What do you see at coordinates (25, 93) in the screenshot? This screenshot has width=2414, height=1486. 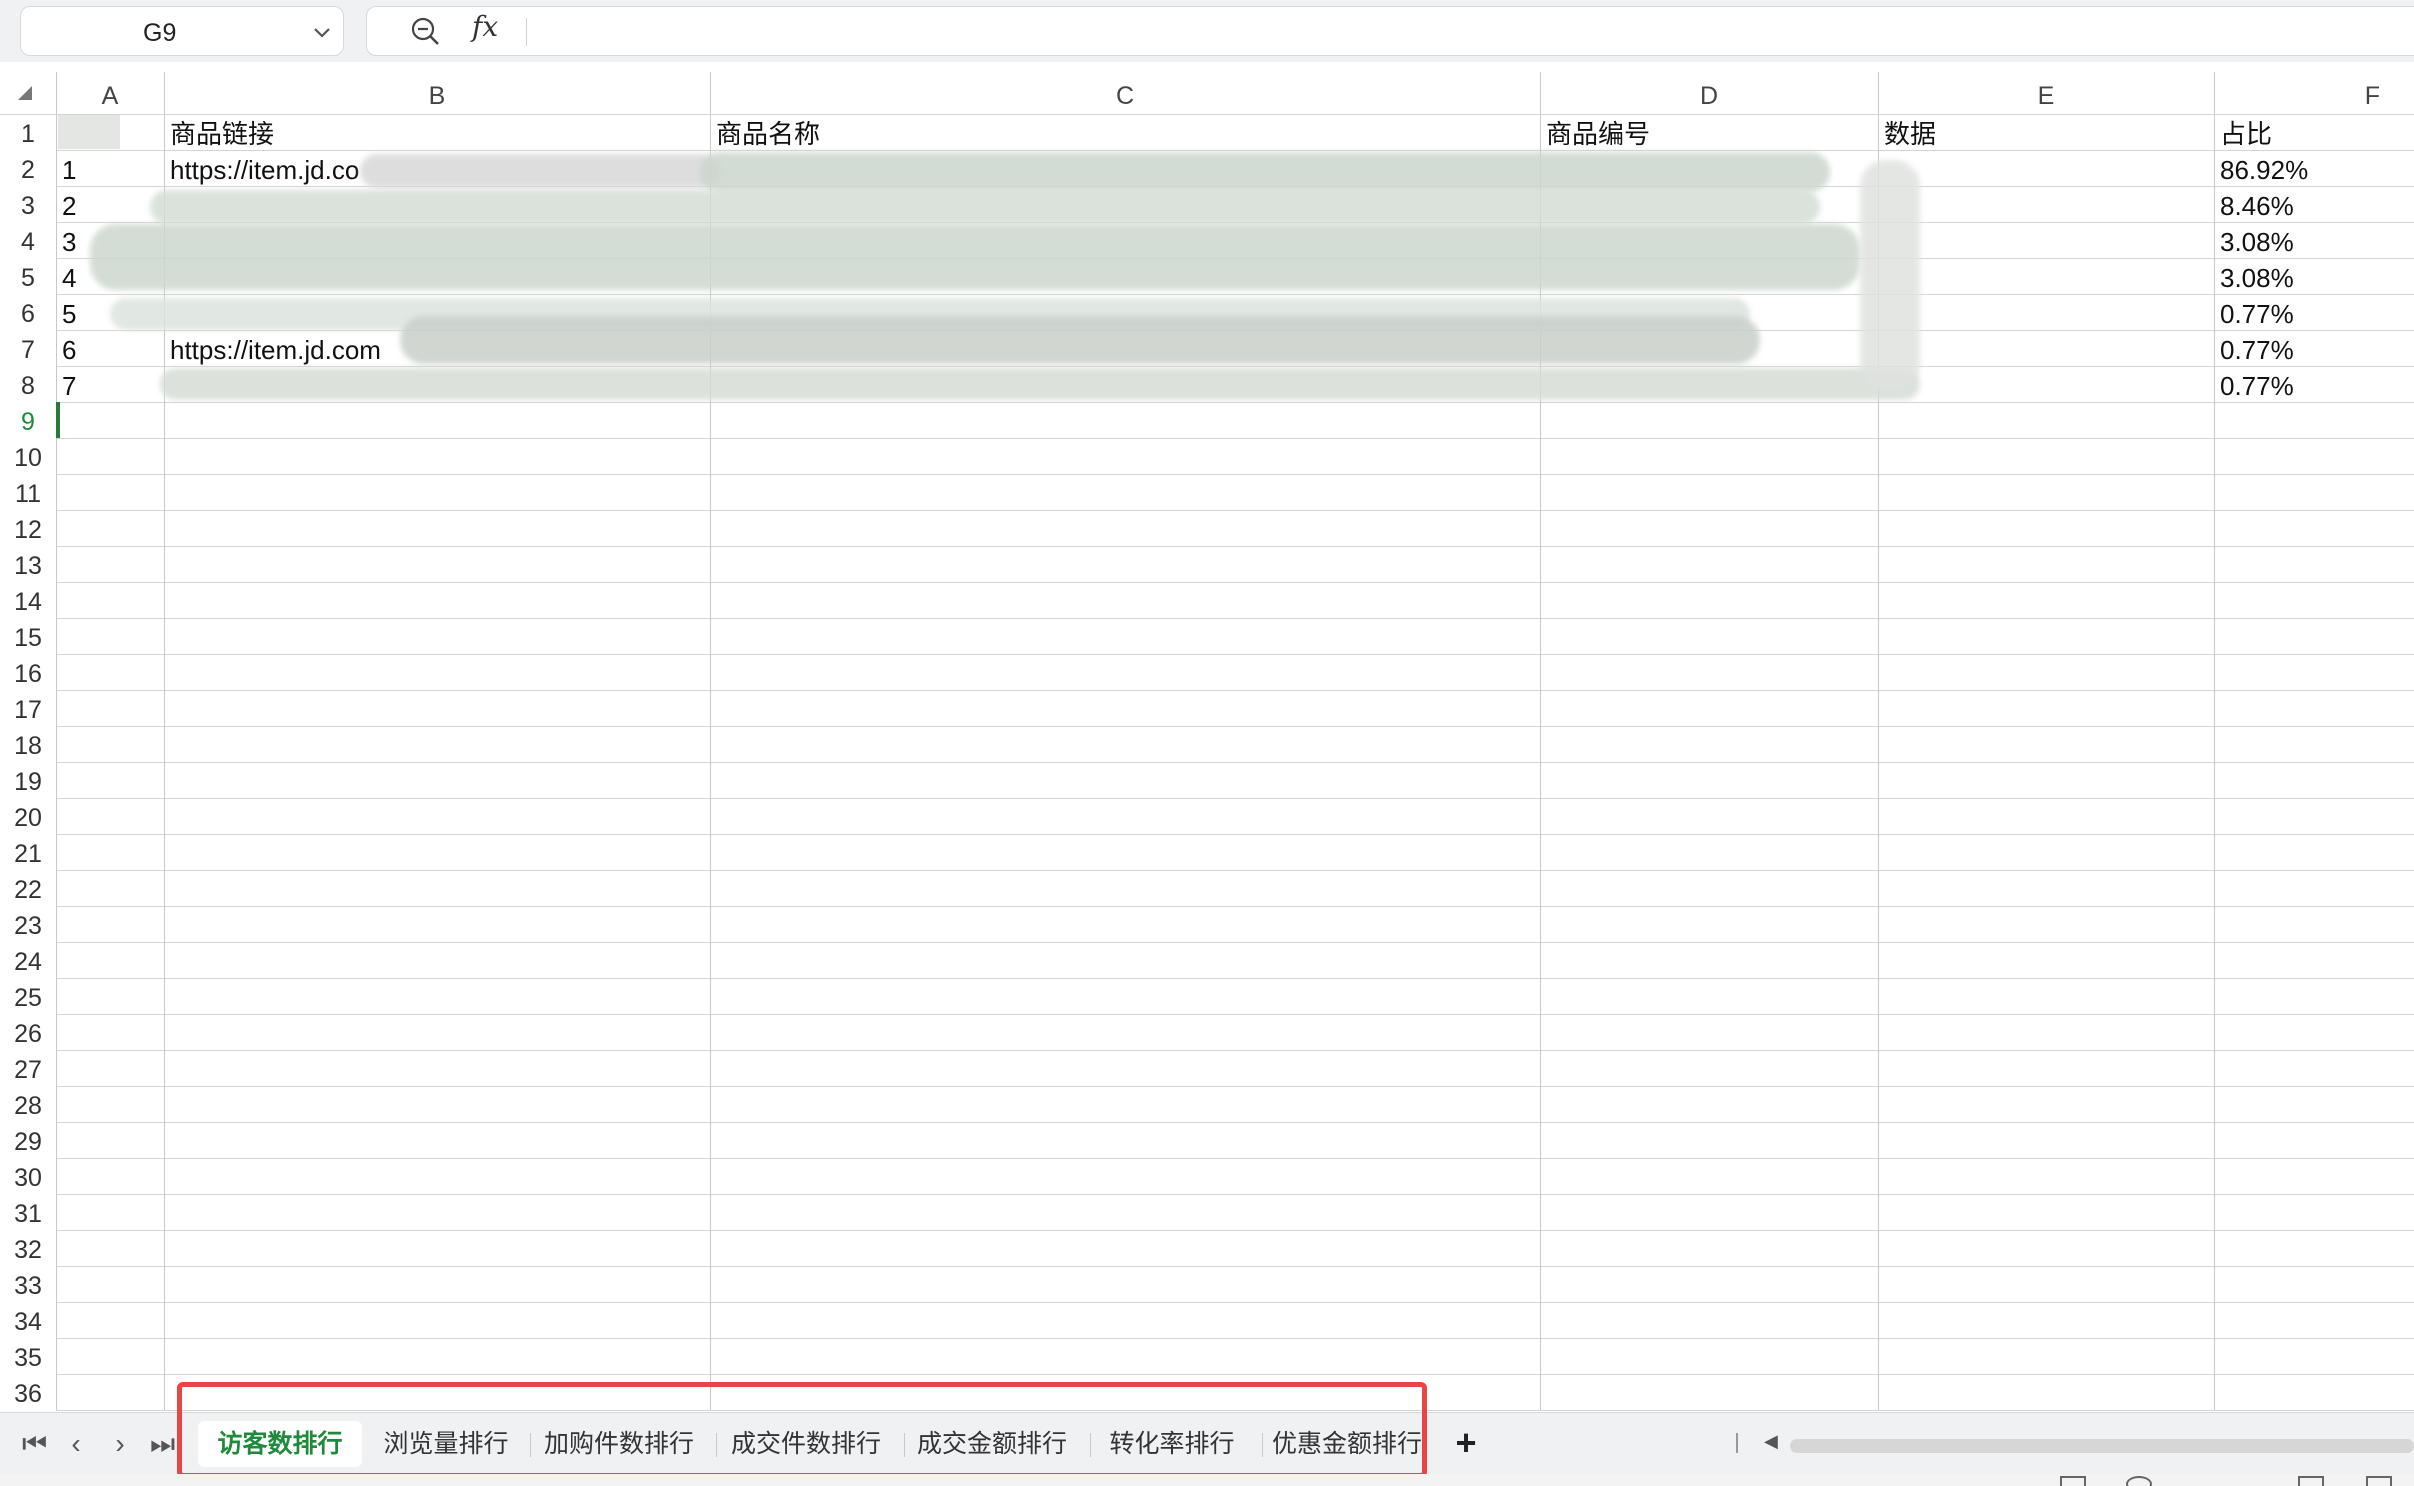 I see `select-all-corner` at bounding box center [25, 93].